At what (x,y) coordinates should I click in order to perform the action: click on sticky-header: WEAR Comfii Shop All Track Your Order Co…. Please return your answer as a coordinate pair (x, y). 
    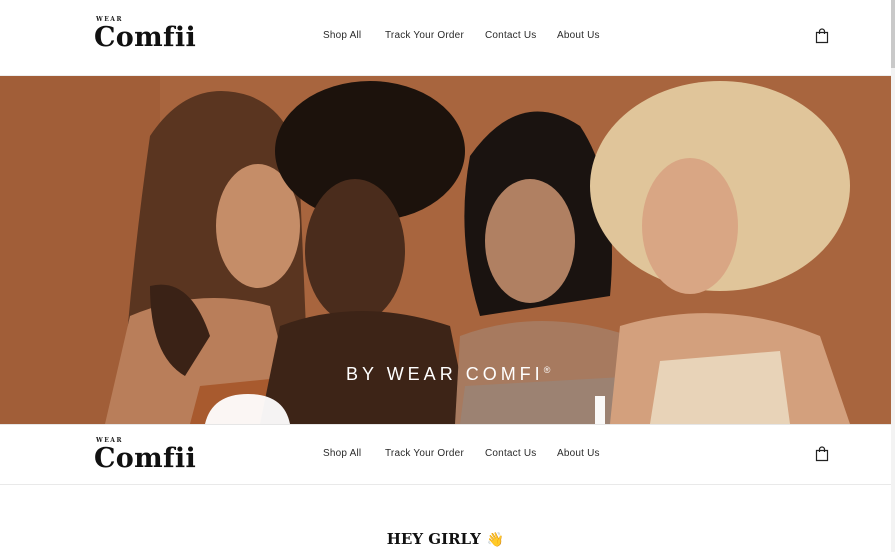
    Looking at the image, I should click on (447, 454).